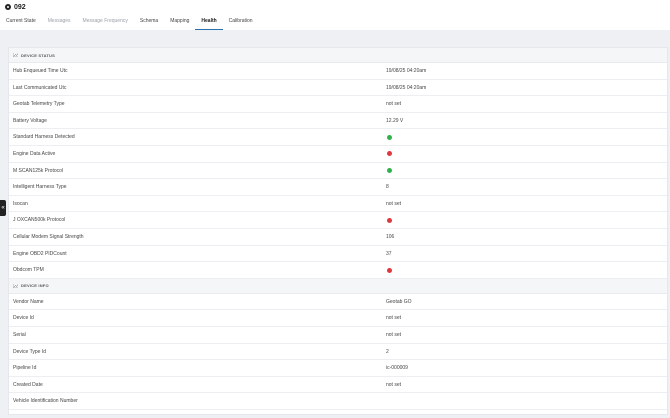 This screenshot has width=670, height=418. I want to click on table-row: Serial not set, so click(338, 335).